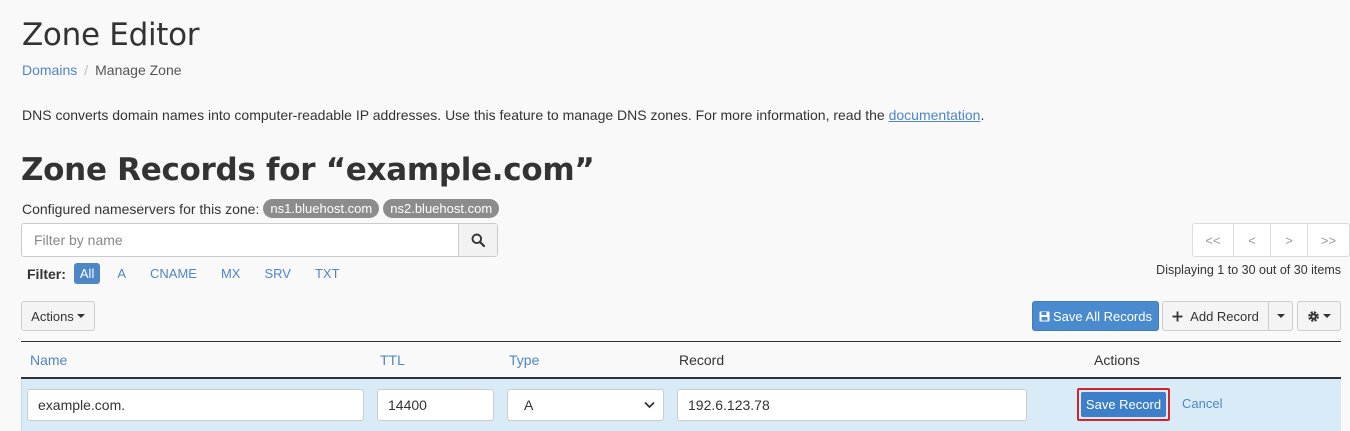 The image size is (1350, 431). I want to click on save-all-records-button: Save All Records, so click(1095, 316).